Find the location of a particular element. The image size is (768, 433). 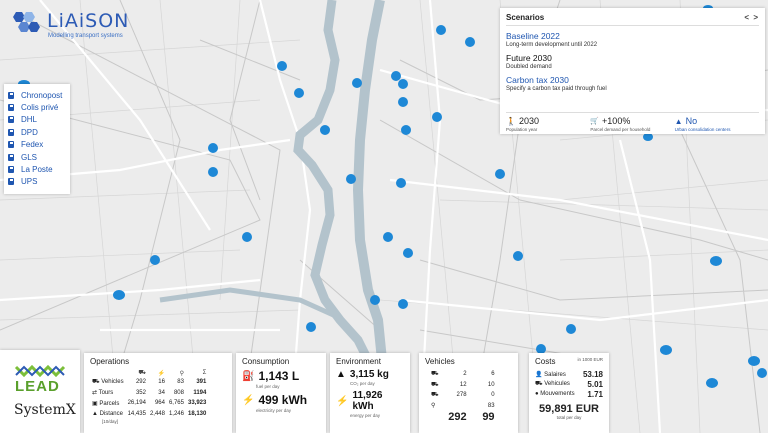

energy-label: energy per day is located at coordinates (365, 415).